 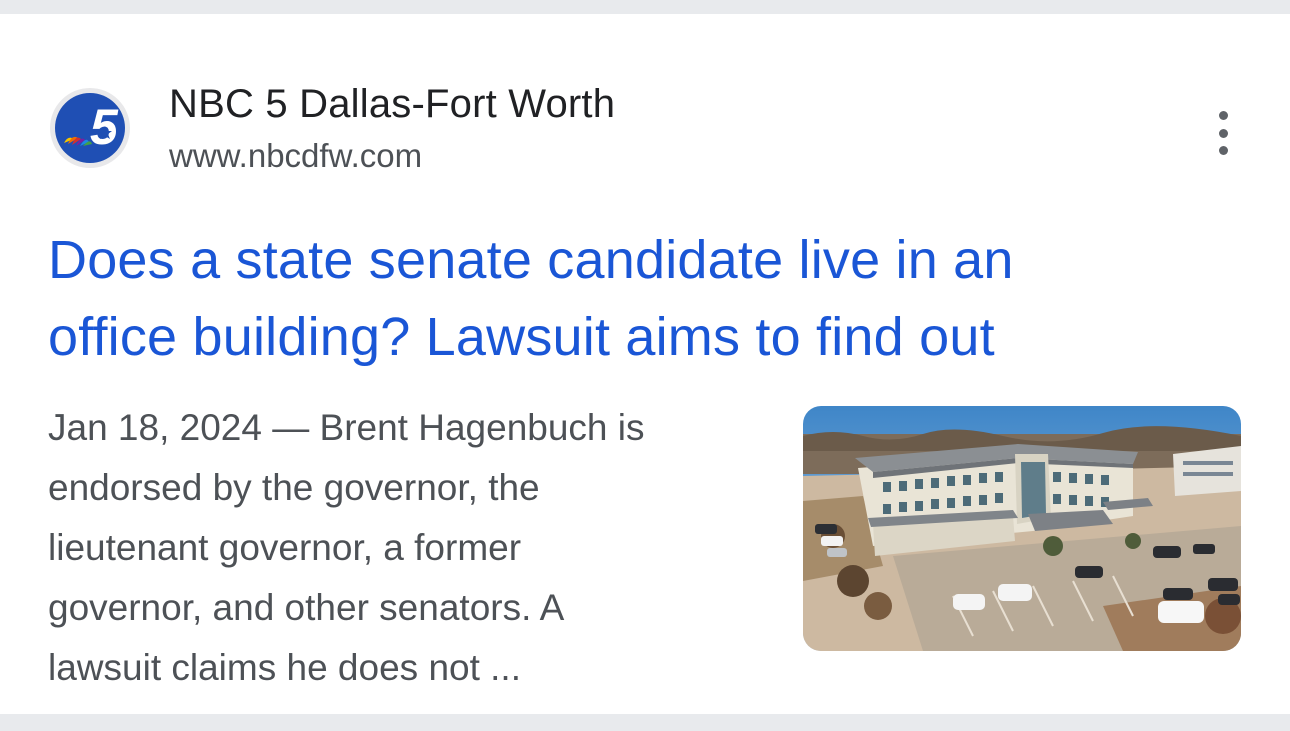 What do you see at coordinates (346, 427) in the screenshot?
I see `snippet-line: Jan 18, 2024 — Brent Hagenbuch is` at bounding box center [346, 427].